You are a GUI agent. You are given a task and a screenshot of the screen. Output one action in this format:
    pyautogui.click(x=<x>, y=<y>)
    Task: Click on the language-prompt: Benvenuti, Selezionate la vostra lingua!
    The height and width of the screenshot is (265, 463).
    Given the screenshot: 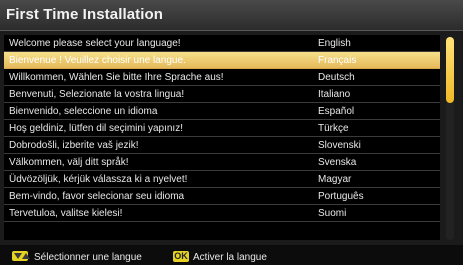 What is the action you would take?
    pyautogui.click(x=97, y=94)
    